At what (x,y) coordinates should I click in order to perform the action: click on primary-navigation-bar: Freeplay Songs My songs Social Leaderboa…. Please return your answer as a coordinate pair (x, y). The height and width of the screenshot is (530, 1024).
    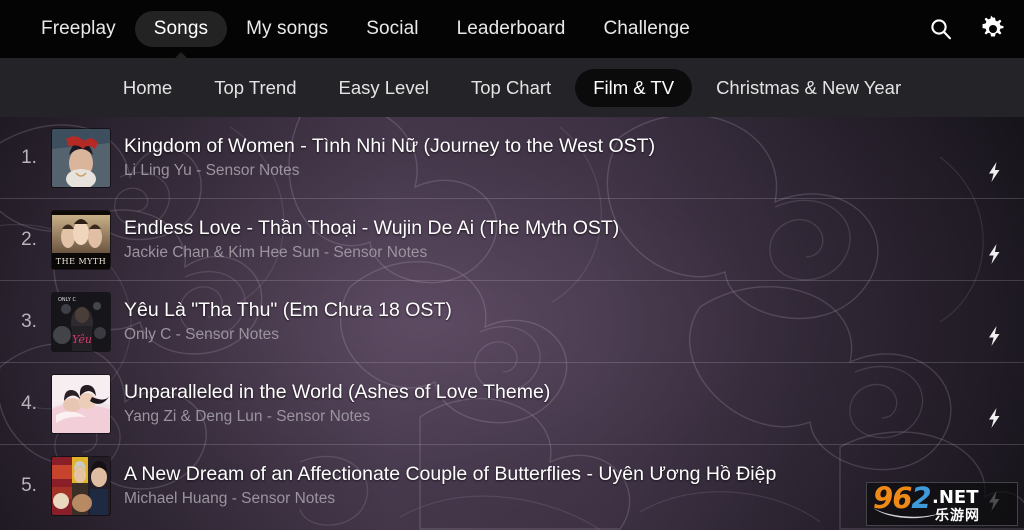
    Looking at the image, I should click on (512, 29).